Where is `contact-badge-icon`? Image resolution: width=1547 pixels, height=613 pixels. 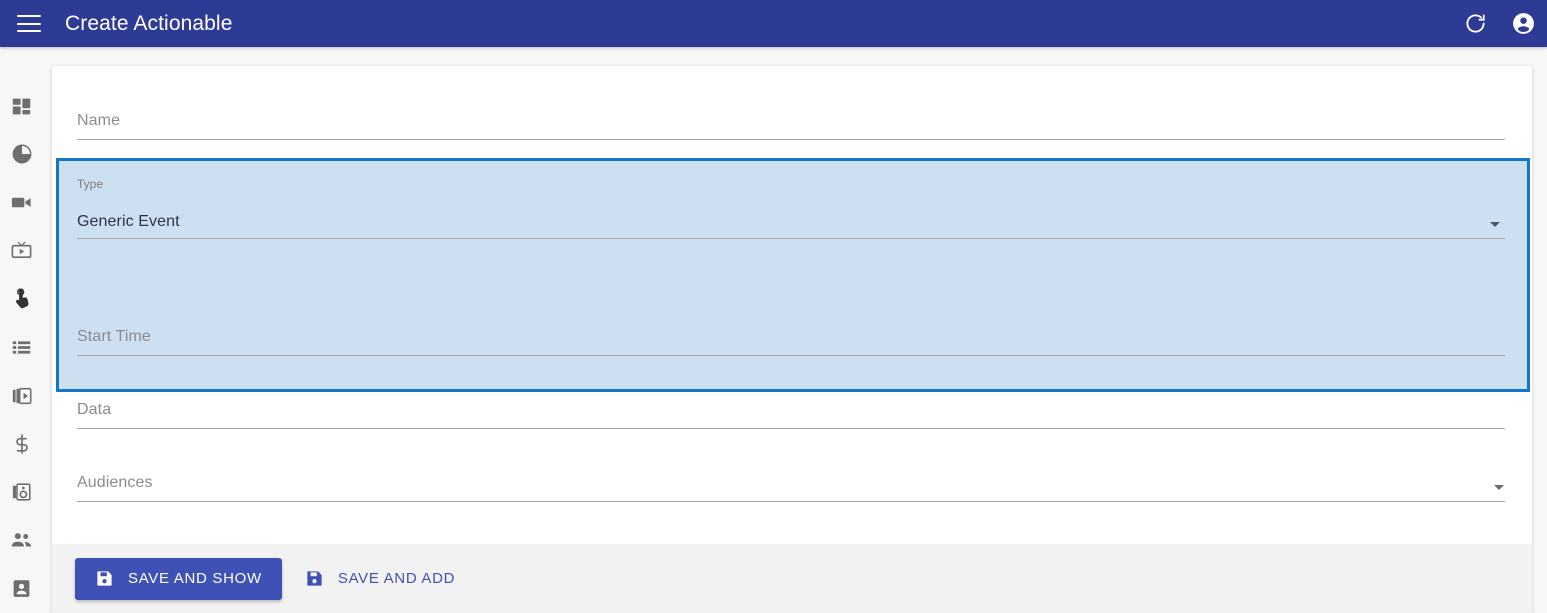
contact-badge-icon is located at coordinates (21, 588).